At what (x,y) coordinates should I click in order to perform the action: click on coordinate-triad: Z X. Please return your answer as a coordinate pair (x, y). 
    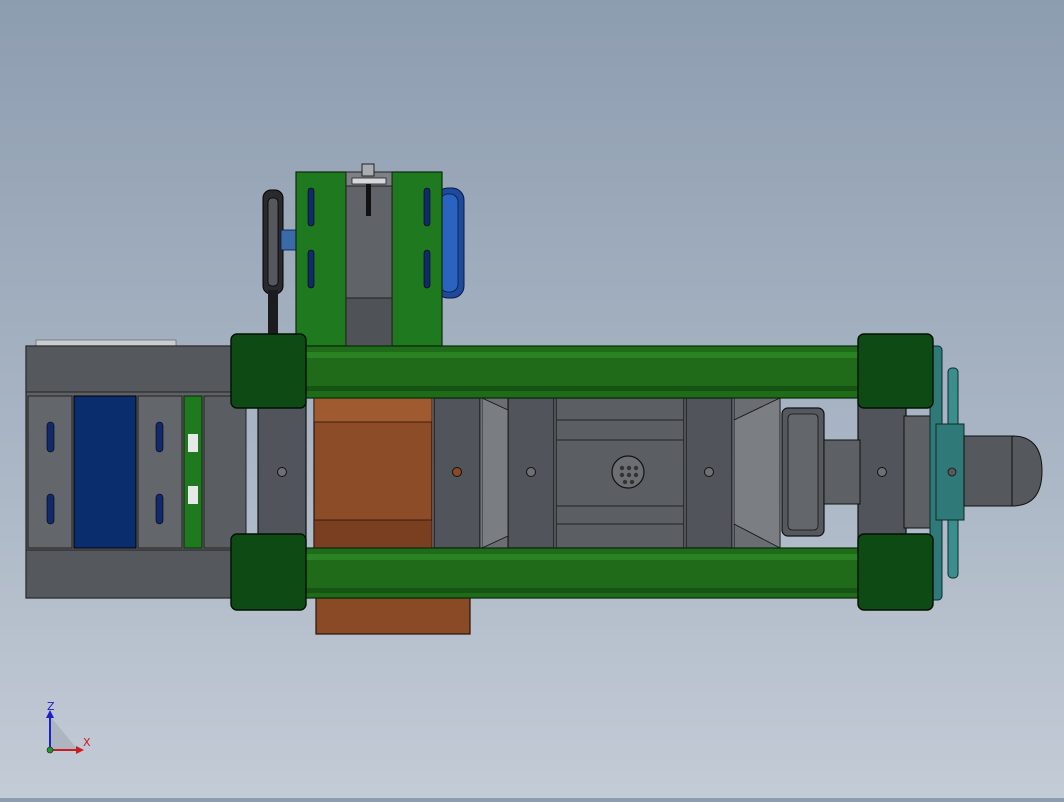
    Looking at the image, I should click on (68, 727).